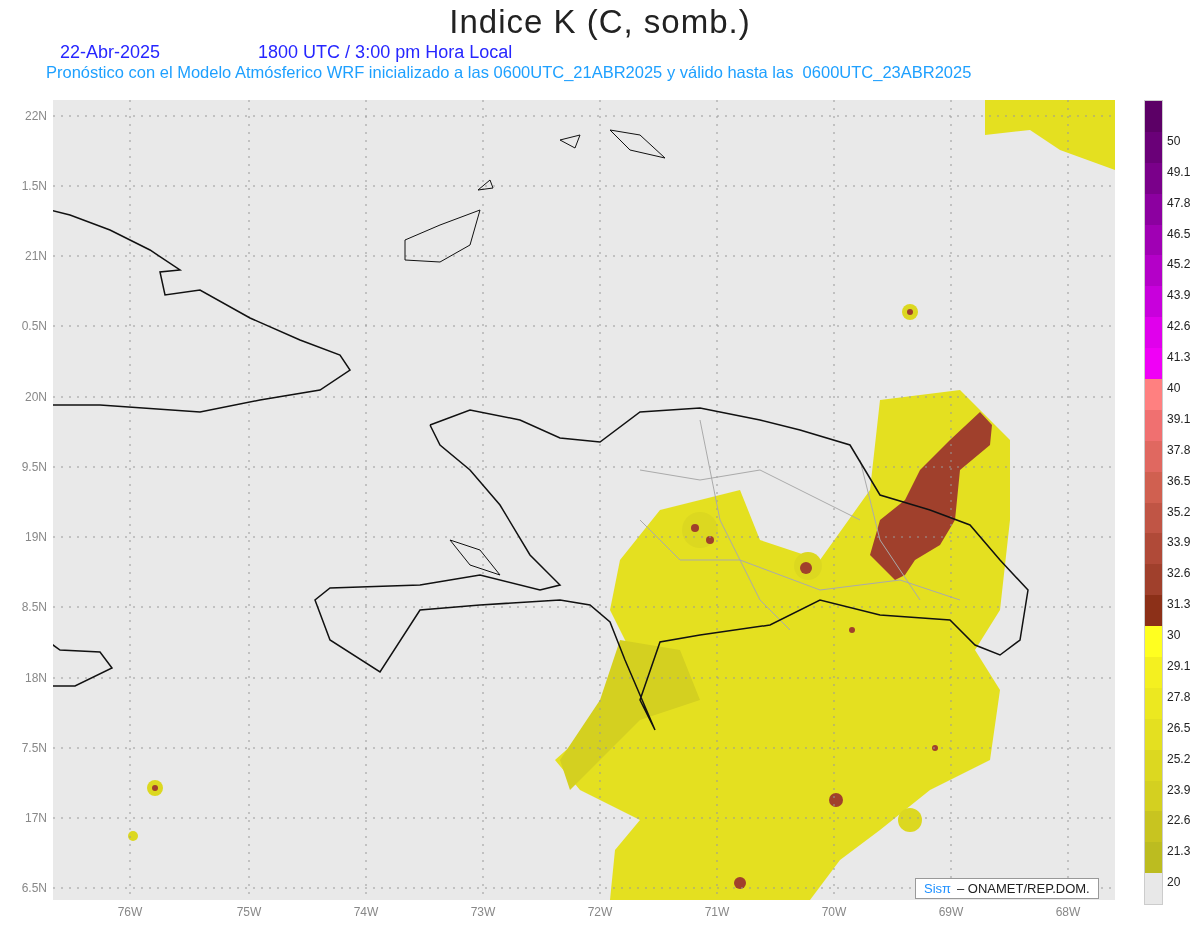 Image resolution: width=1200 pixels, height=927 pixels. I want to click on scale-label: 27.8, so click(1179, 696).